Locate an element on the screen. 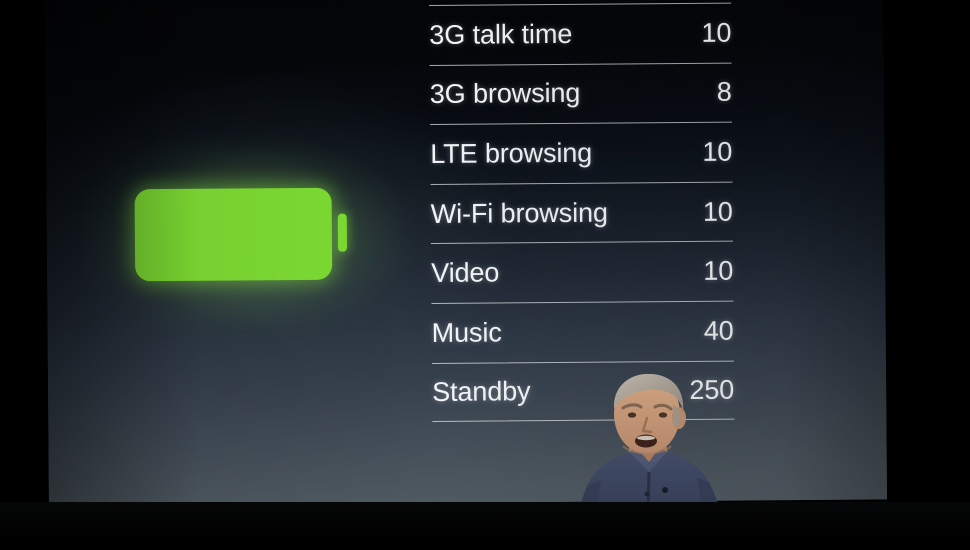  row-label: 3G talk time is located at coordinates (501, 34).